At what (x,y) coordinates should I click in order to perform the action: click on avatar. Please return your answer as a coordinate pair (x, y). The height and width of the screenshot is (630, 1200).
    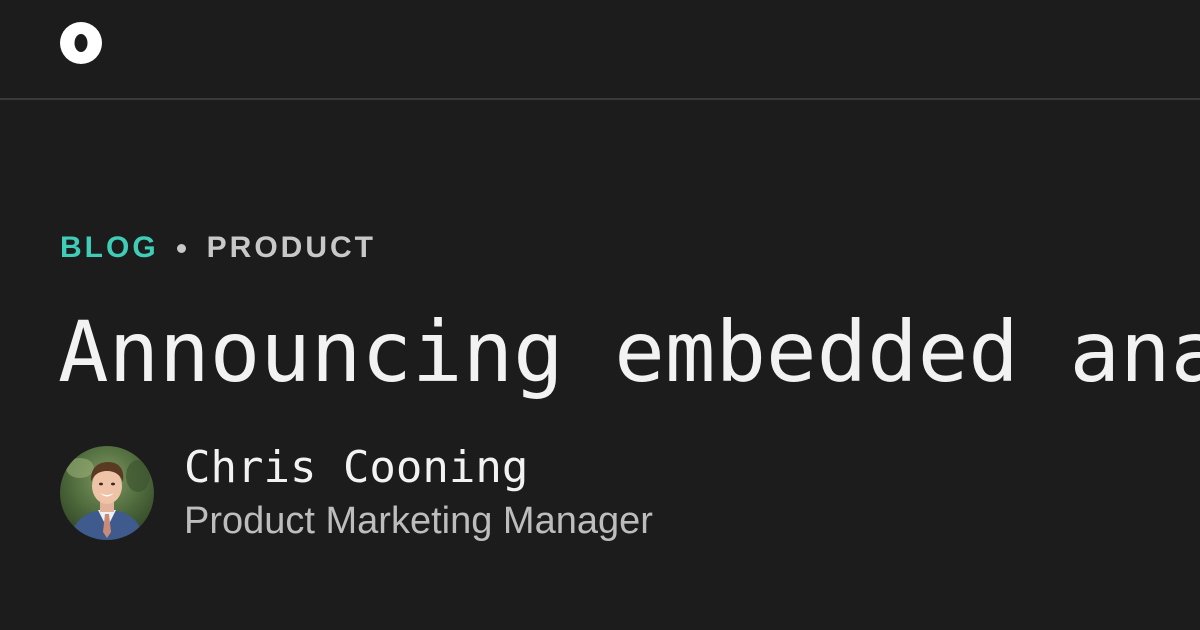
    Looking at the image, I should click on (107, 493).